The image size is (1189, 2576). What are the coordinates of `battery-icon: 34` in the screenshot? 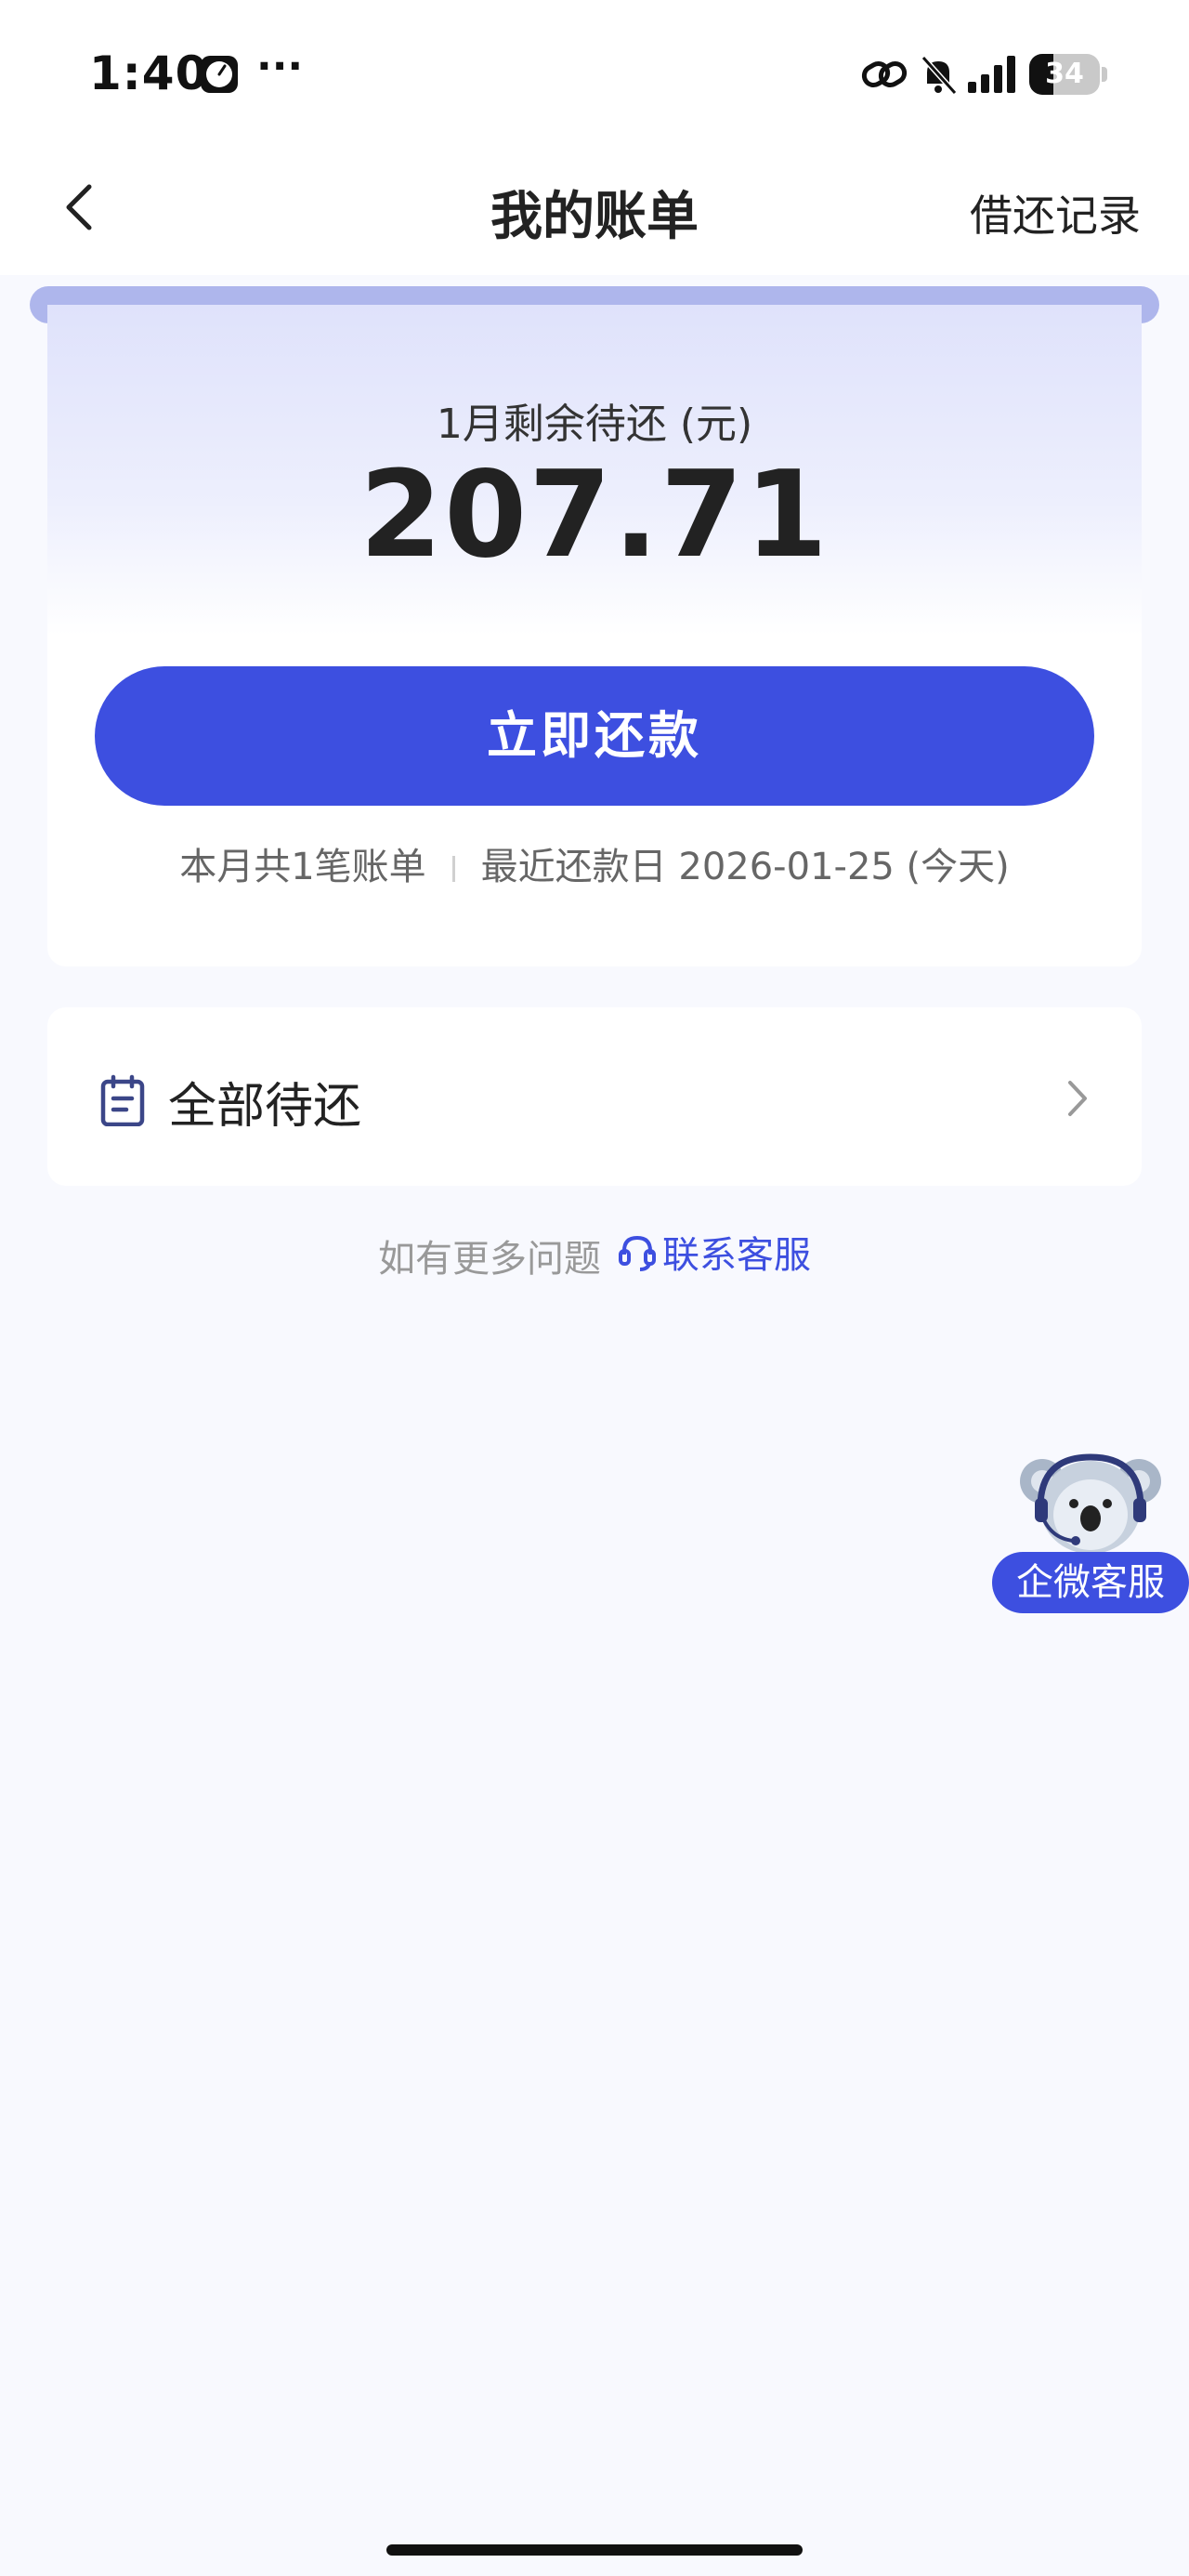 It's located at (1065, 74).